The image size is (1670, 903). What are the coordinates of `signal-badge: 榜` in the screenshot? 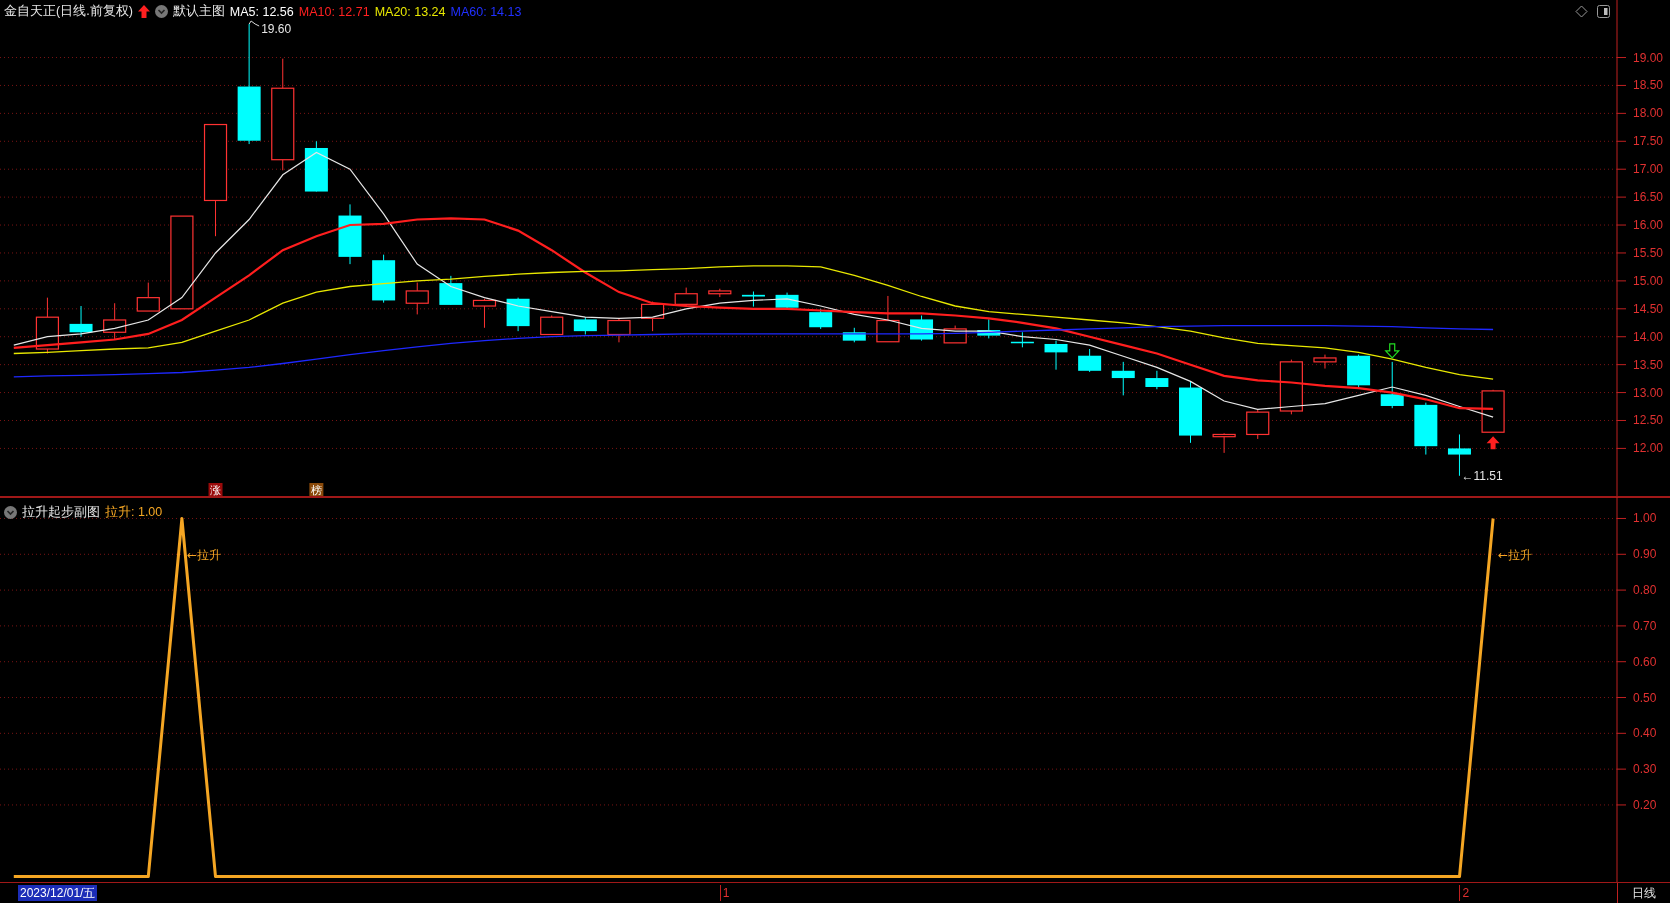 It's located at (316, 490).